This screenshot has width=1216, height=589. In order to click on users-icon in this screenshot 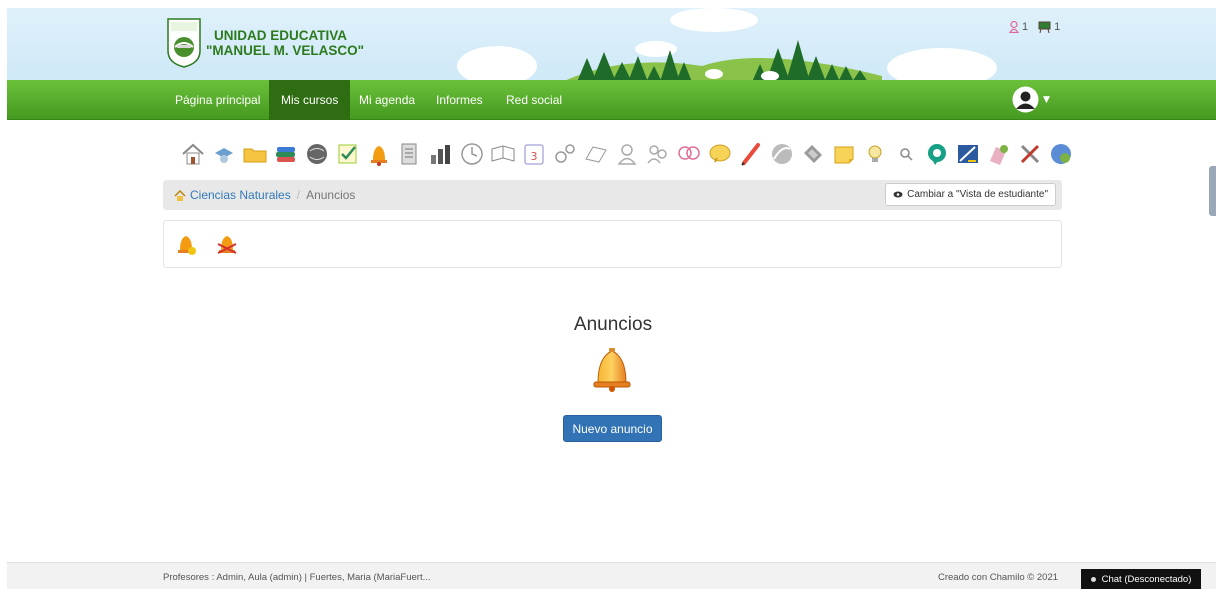, I will do `click(627, 154)`.